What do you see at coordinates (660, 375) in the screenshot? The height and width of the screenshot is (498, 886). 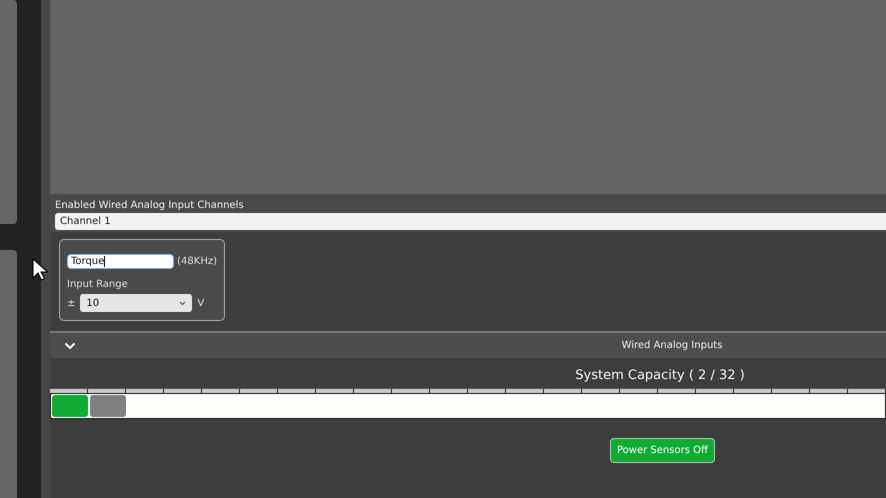 I see `capacity-title: System Capacity ( 2 / 32 )` at bounding box center [660, 375].